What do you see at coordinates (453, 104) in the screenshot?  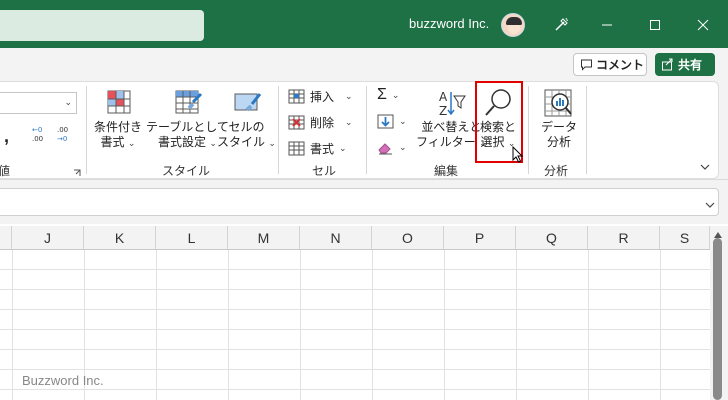 I see `sort-filter-icon: A Z` at bounding box center [453, 104].